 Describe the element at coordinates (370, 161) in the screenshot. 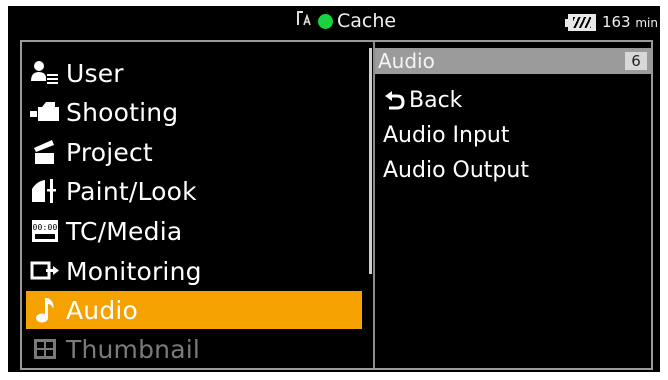

I see `menu-scrollbar` at that location.